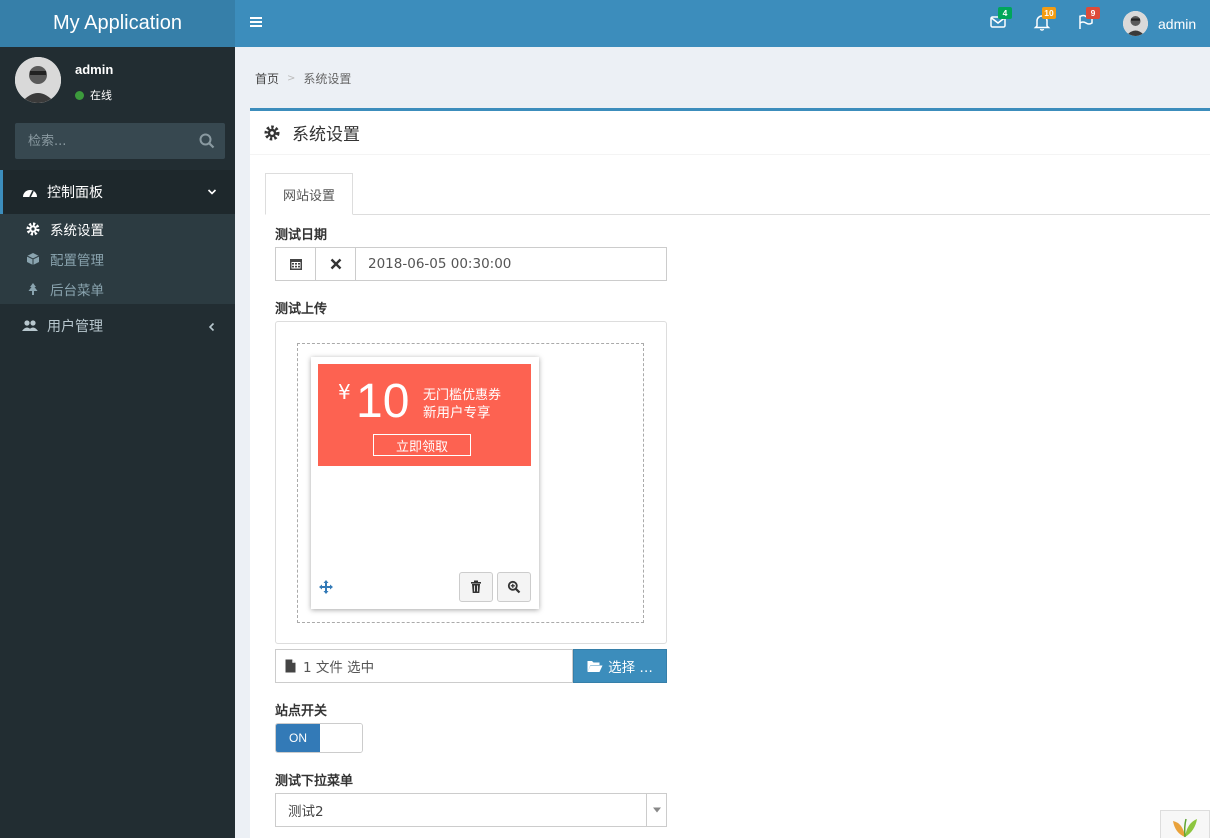 Image resolution: width=1210 pixels, height=838 pixels. I want to click on site-toggle-switch: ON, so click(319, 738).